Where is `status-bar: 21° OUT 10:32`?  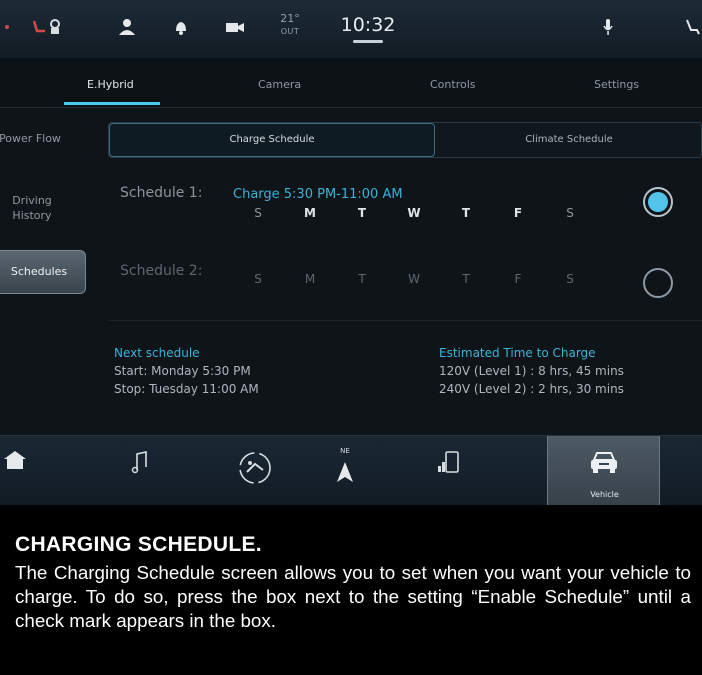
status-bar: 21° OUT 10:32 is located at coordinates (351, 29).